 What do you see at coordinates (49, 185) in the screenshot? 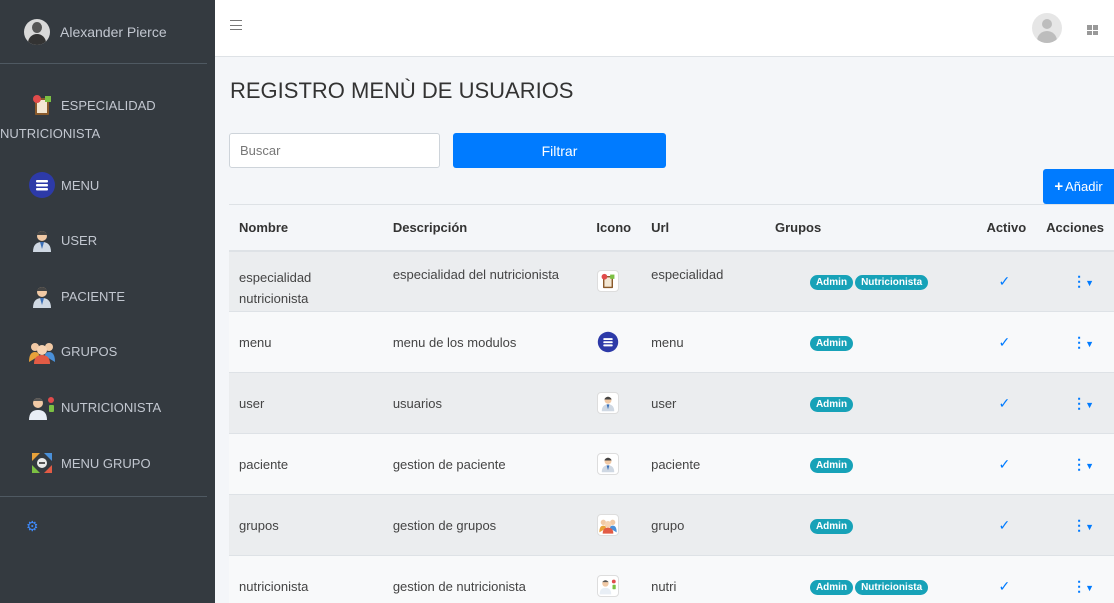
I see `sidebar-item-menu: MENU` at bounding box center [49, 185].